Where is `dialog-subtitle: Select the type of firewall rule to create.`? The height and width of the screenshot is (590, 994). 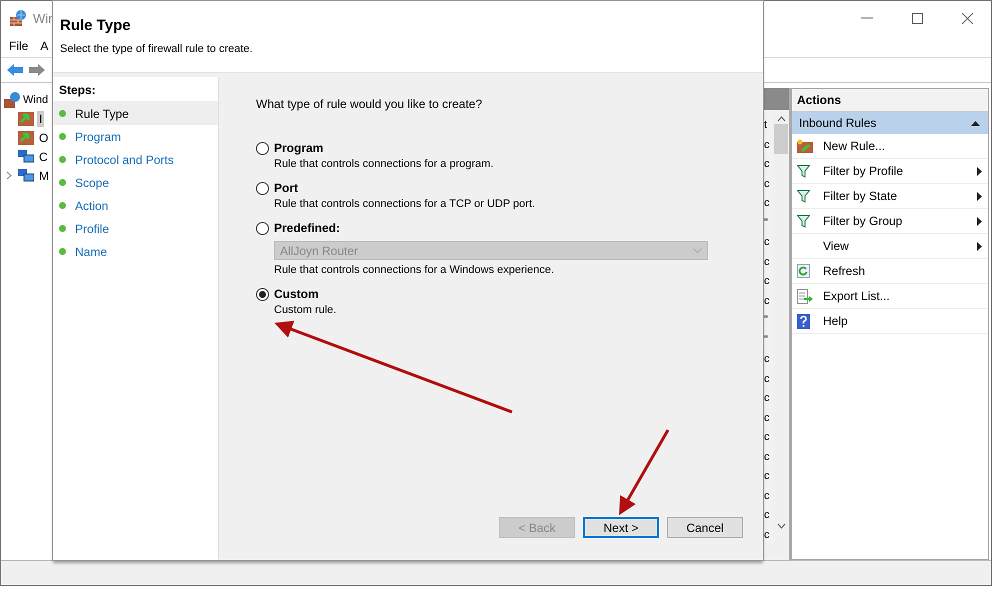 dialog-subtitle: Select the type of firewall rule to create. is located at coordinates (157, 49).